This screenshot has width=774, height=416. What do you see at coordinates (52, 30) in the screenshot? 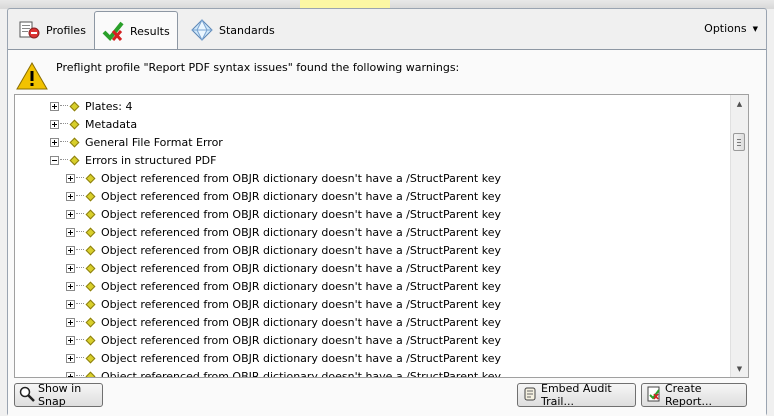
I see `tab-profiles: Profiles` at bounding box center [52, 30].